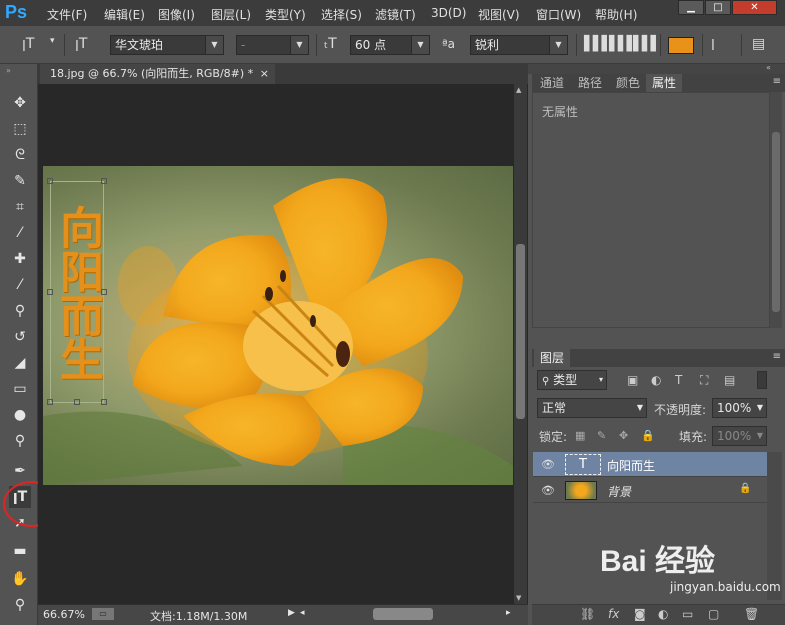 The height and width of the screenshot is (625, 785). What do you see at coordinates (623, 435) in the screenshot?
I see `lock-position-icon: ✥` at bounding box center [623, 435].